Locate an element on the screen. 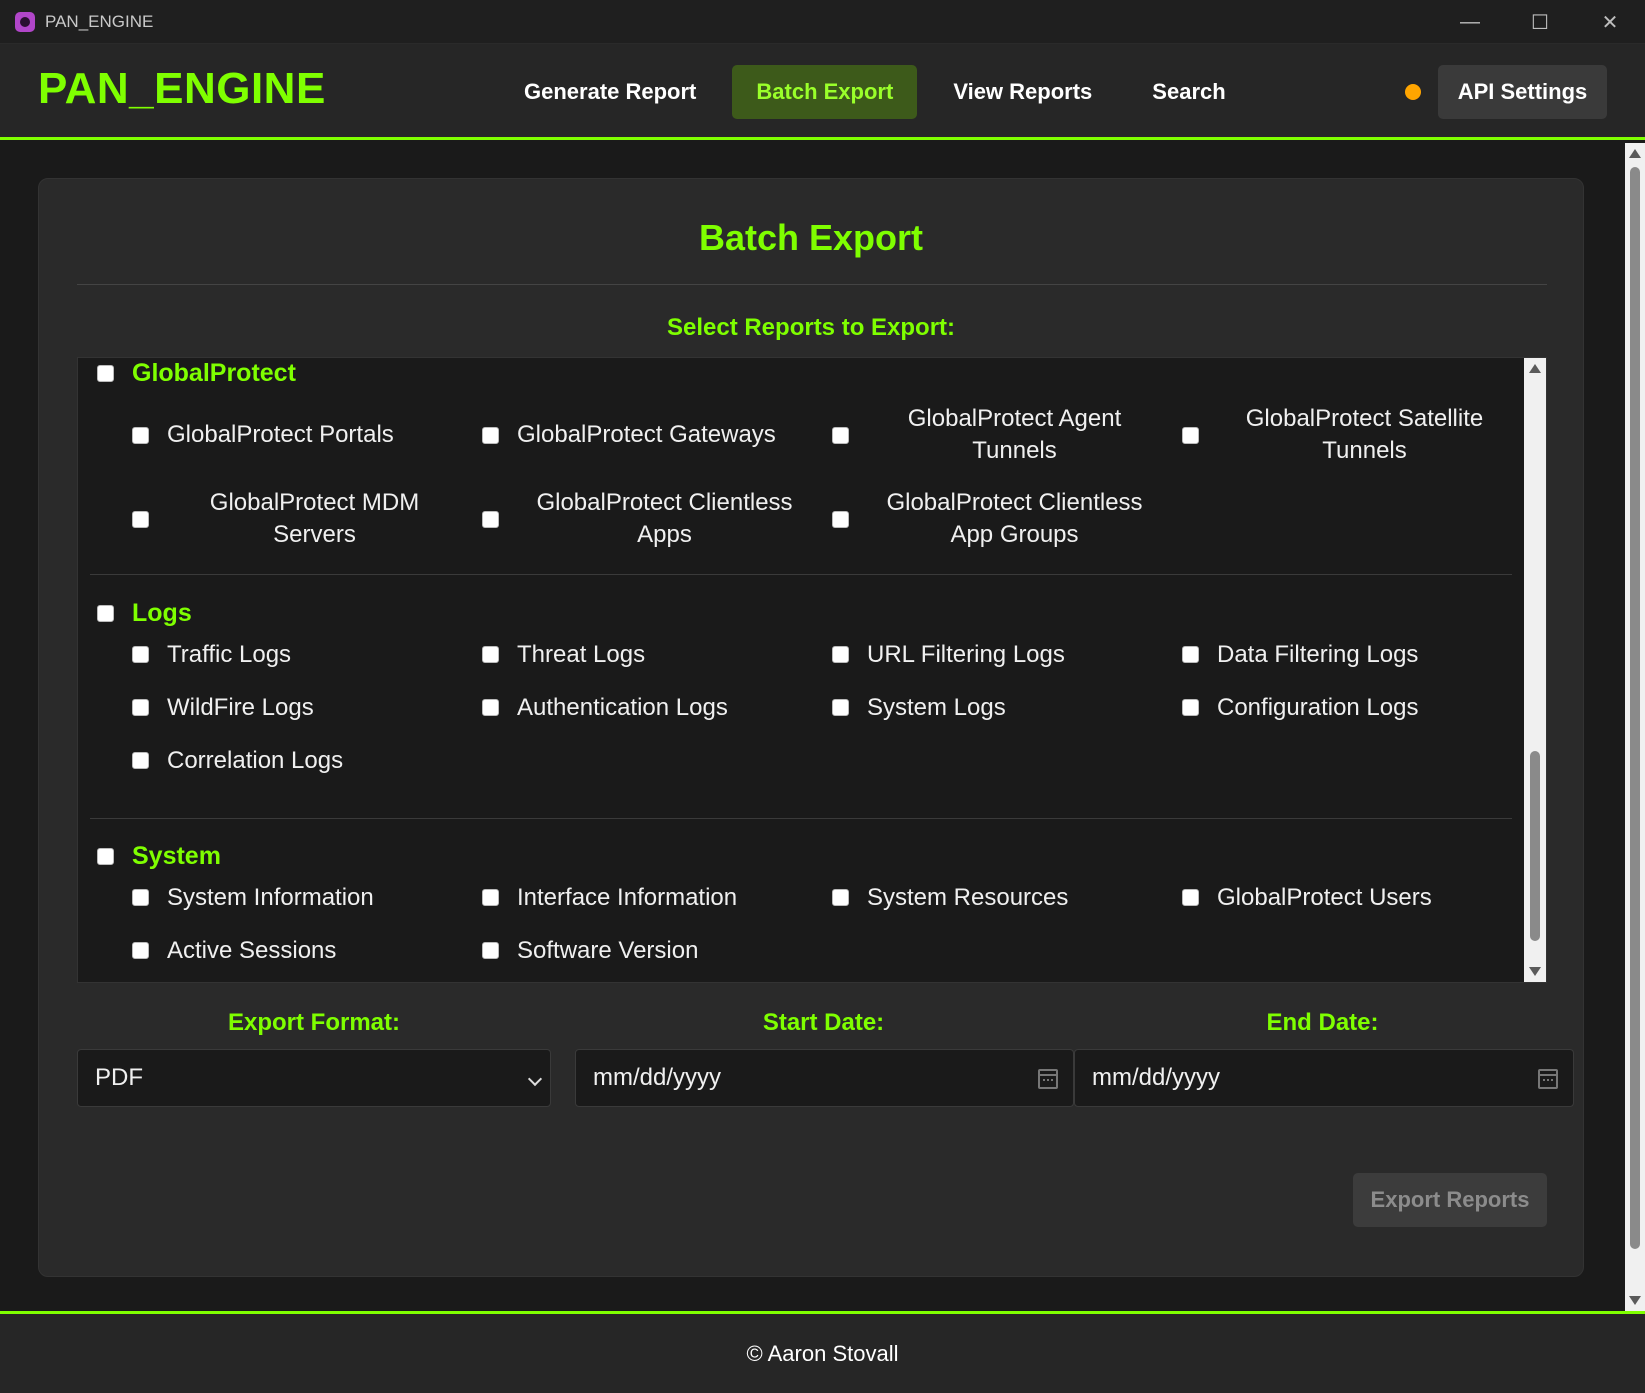 The image size is (1645, 1393). window-title: PAN_ENGINE is located at coordinates (99, 21).